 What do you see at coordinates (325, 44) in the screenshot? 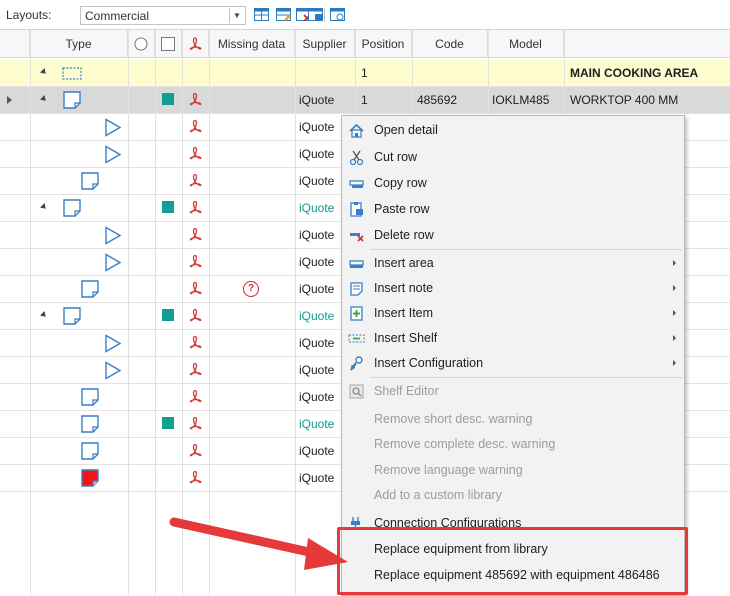
I see `column-header-supplier: Supplier` at bounding box center [325, 44].